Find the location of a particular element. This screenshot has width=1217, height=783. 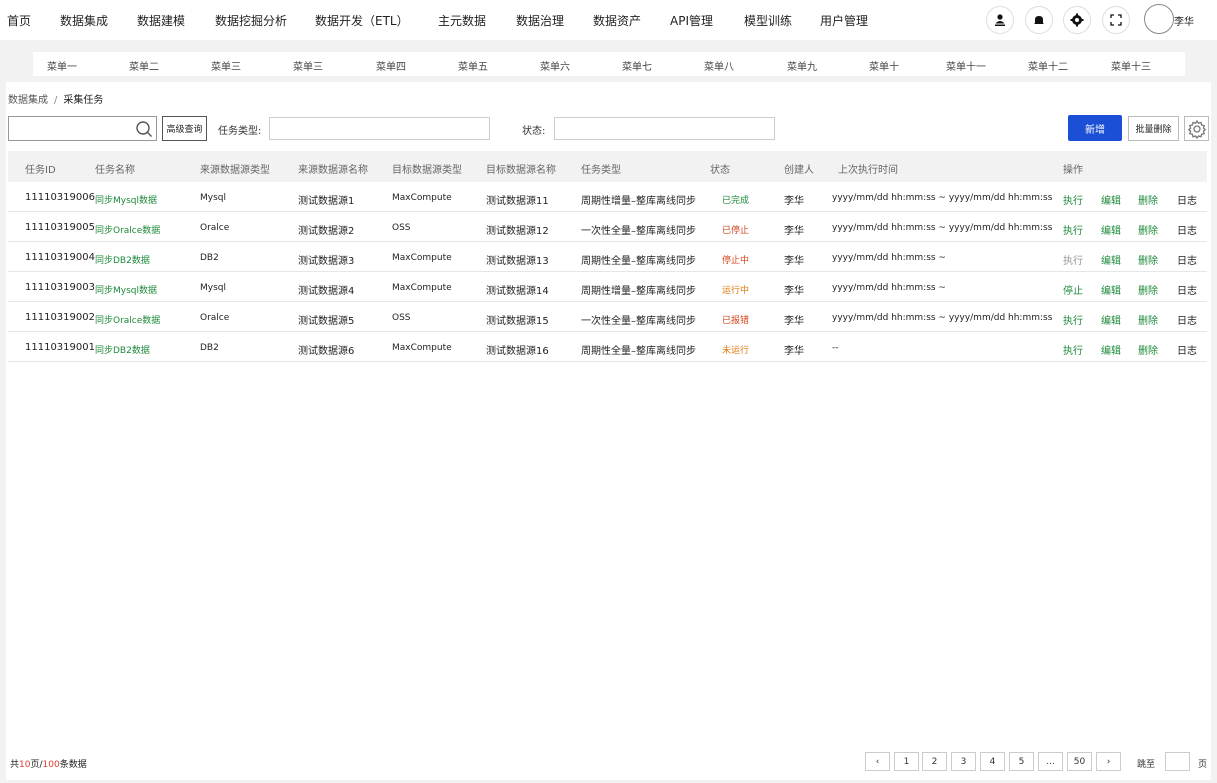

task-type-label: 任务类型: is located at coordinates (240, 131).